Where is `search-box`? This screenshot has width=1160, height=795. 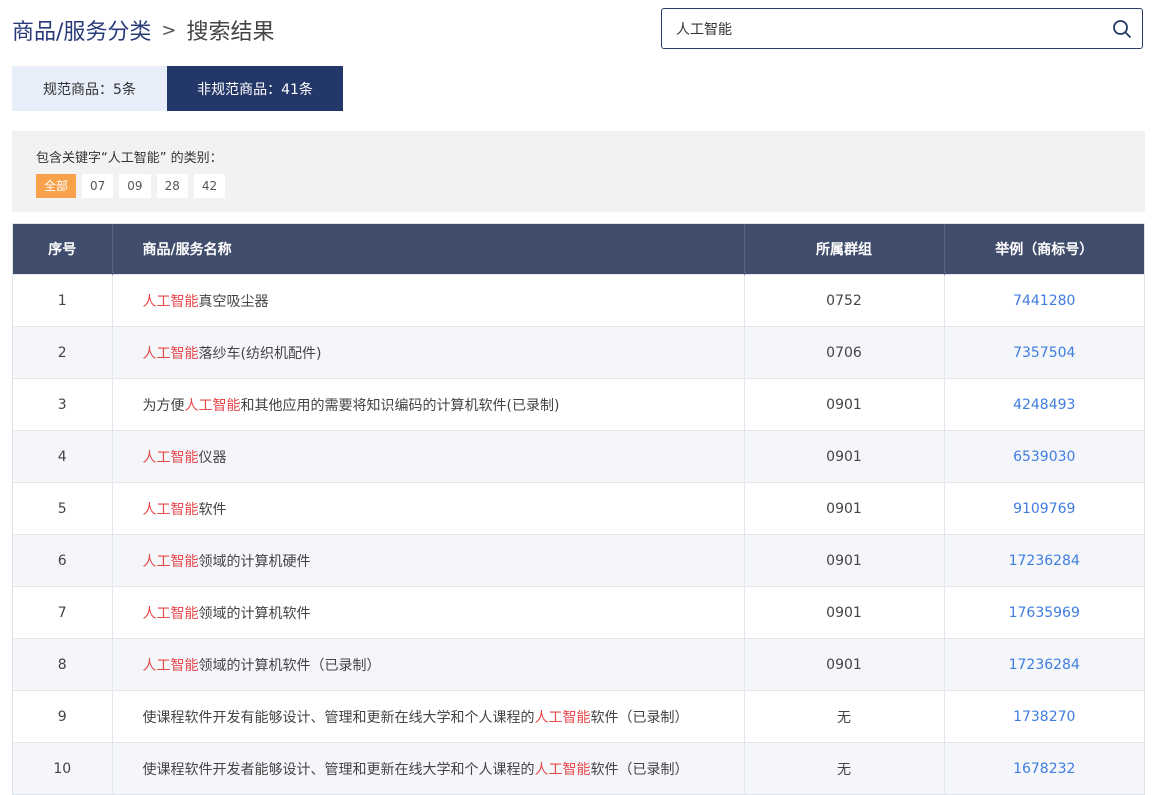 search-box is located at coordinates (902, 28).